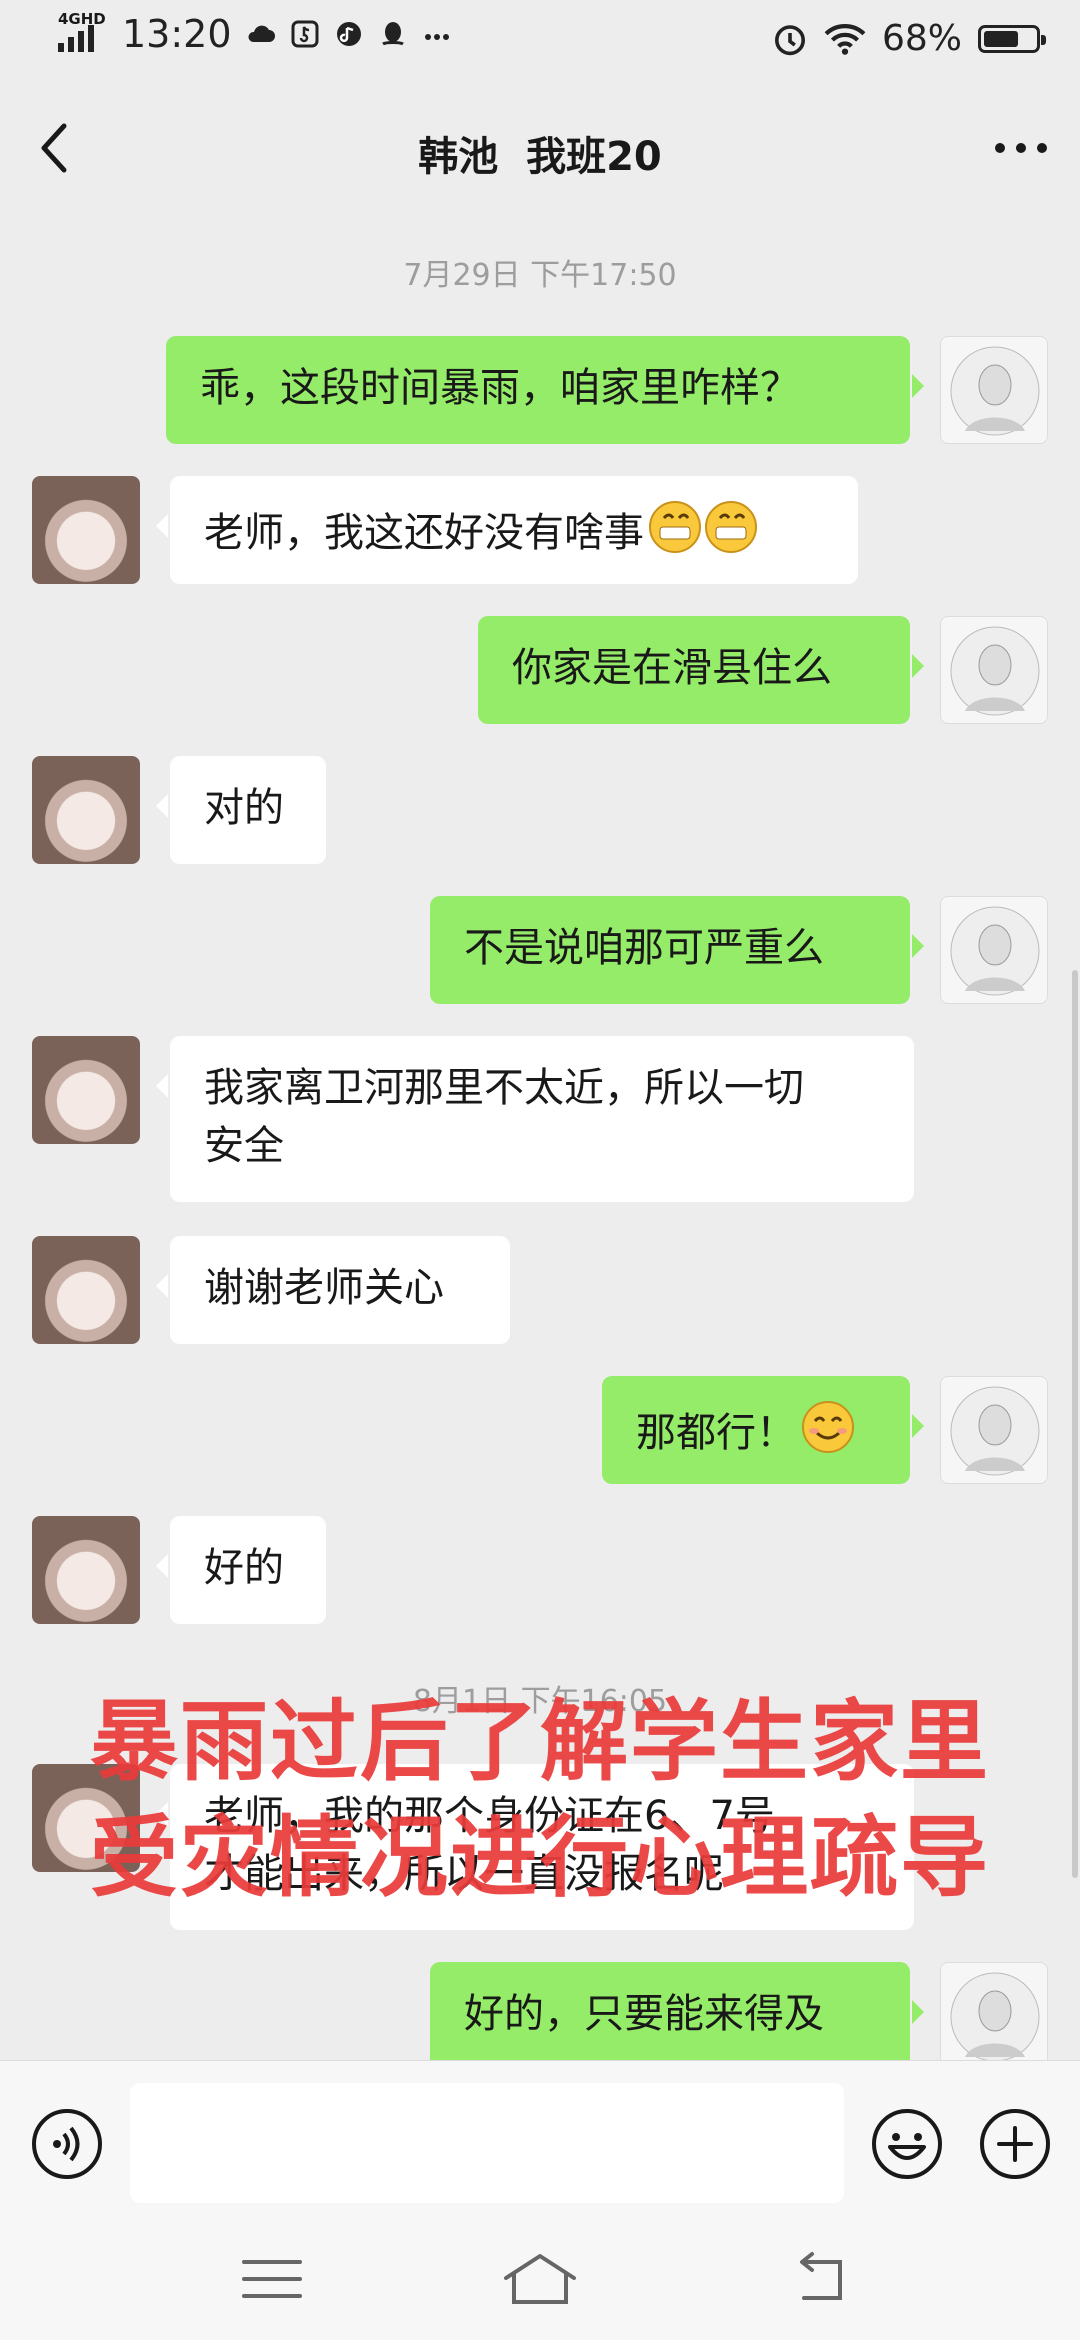 Image resolution: width=1080 pixels, height=2340 pixels. Describe the element at coordinates (241, 1570) in the screenshot. I see `message-bubble-received: 好的` at that location.